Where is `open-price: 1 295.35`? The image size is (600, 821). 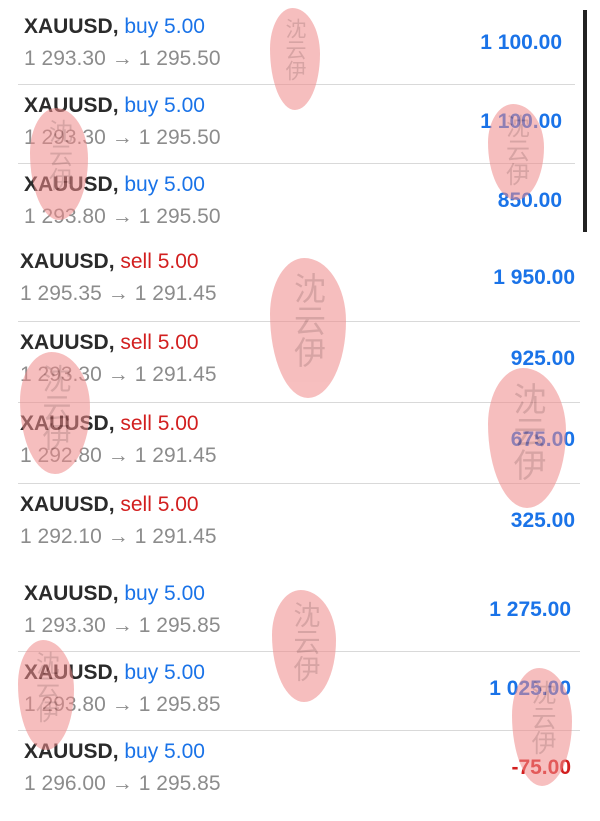
open-price: 1 295.35 is located at coordinates (61, 293).